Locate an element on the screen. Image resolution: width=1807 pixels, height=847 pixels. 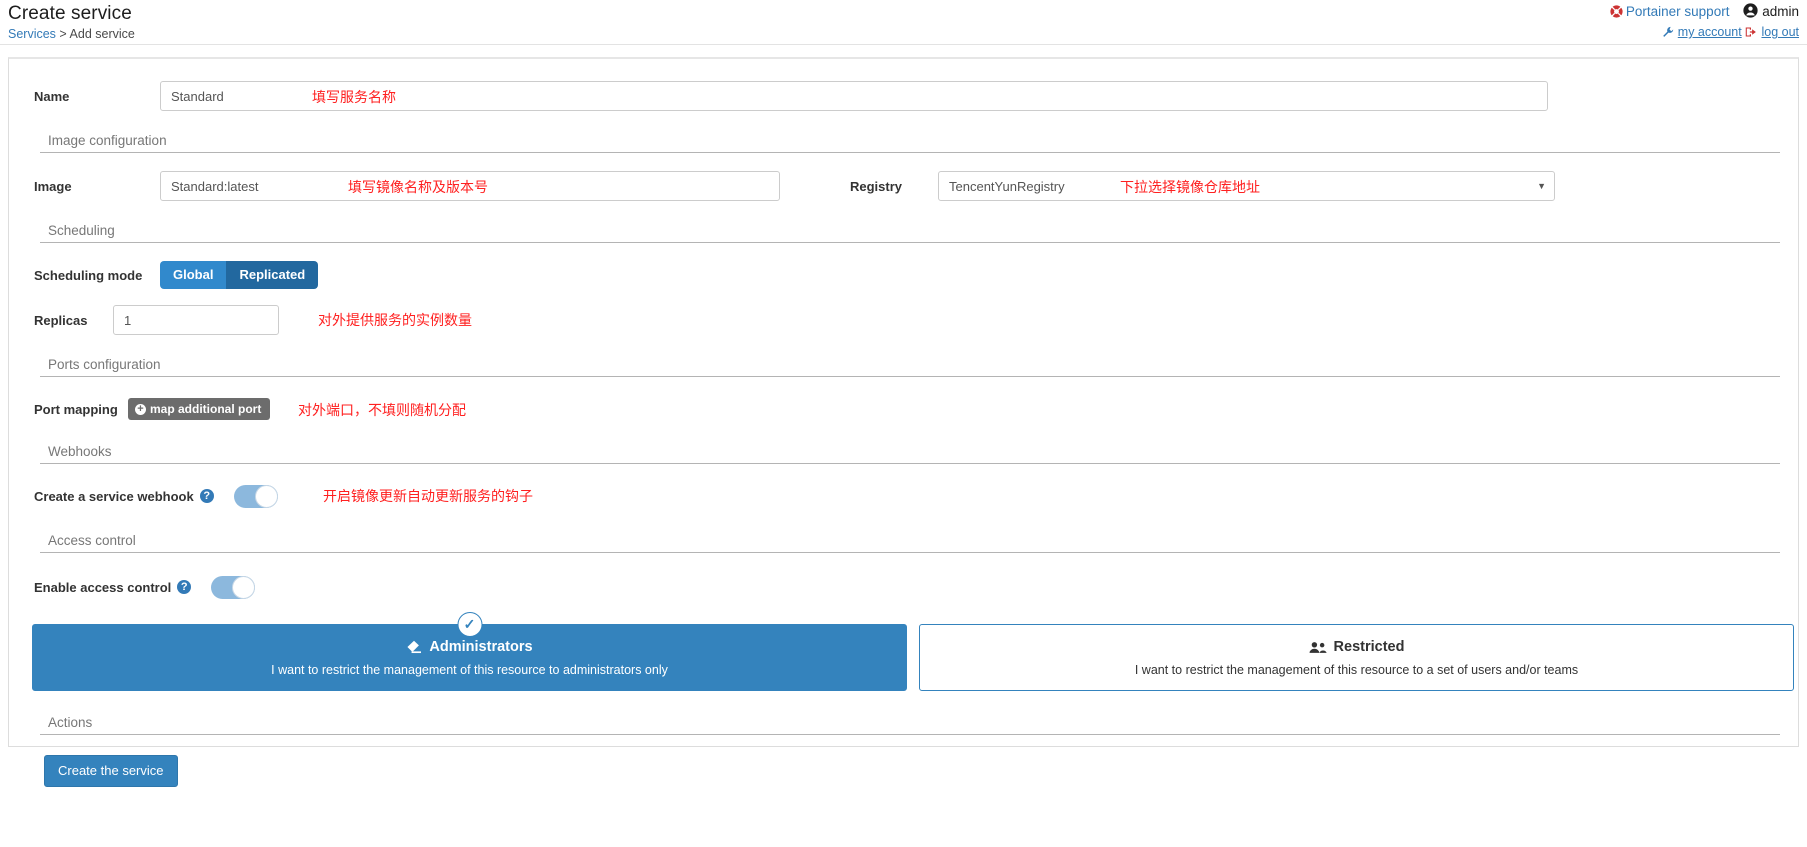
scheduling-mode-button-group: Global Replicated is located at coordinates (239, 275).